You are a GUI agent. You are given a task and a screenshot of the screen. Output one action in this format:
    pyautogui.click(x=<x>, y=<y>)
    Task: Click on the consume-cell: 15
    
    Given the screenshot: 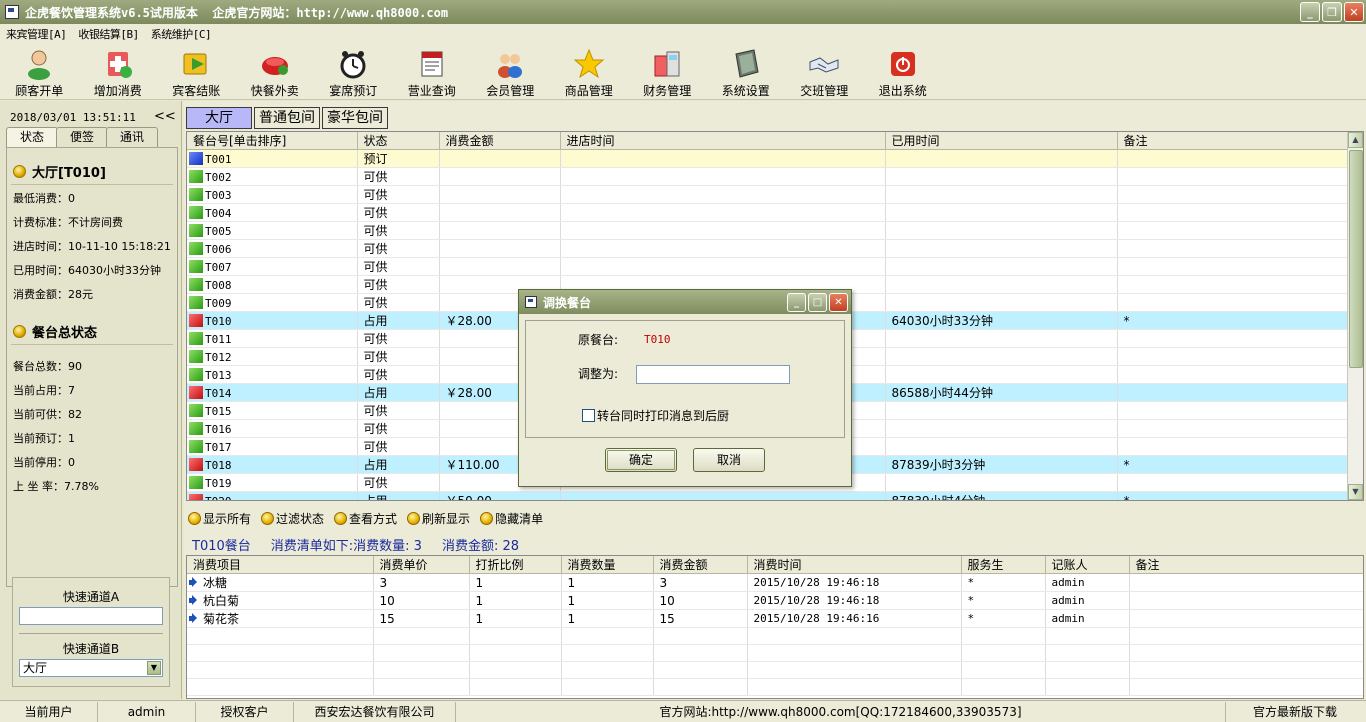 What is the action you would take?
    pyautogui.click(x=421, y=618)
    